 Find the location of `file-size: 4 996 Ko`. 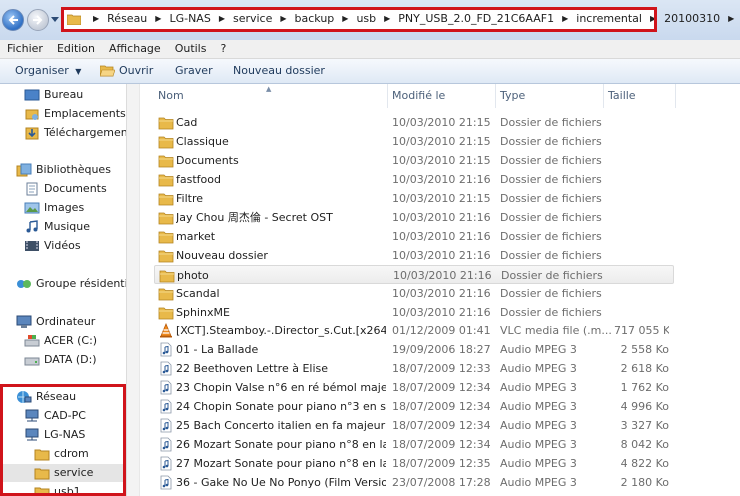

file-size: 4 996 Ko is located at coordinates (644, 407).